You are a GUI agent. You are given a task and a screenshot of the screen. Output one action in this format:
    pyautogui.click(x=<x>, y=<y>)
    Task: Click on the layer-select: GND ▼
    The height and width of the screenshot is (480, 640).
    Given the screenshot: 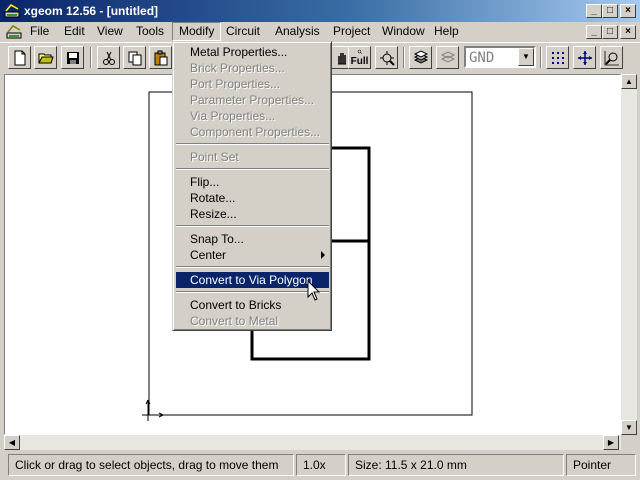 What is the action you would take?
    pyautogui.click(x=500, y=57)
    